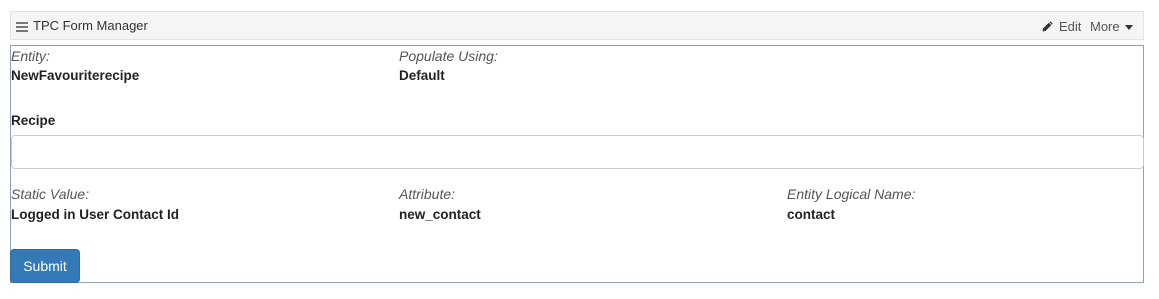 The height and width of the screenshot is (299, 1159). Describe the element at coordinates (1105, 26) in the screenshot. I see `more-label: More` at that location.